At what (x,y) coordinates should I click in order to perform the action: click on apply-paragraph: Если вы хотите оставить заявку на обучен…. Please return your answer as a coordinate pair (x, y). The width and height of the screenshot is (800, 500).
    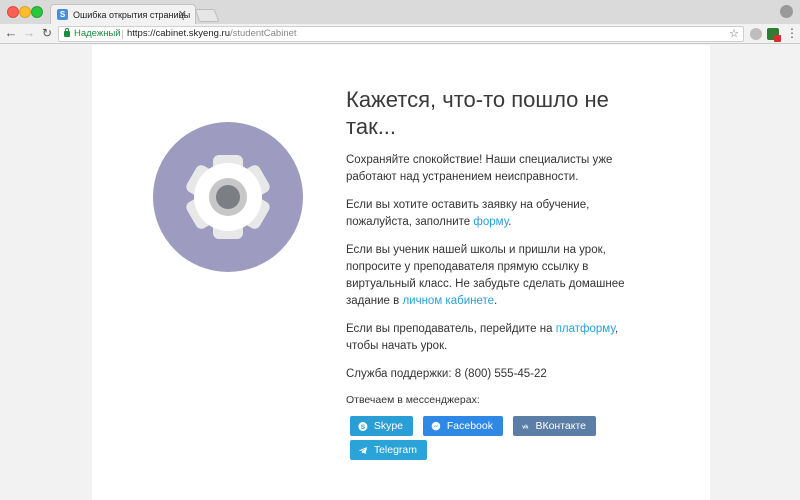
    Looking at the image, I should click on (487, 214).